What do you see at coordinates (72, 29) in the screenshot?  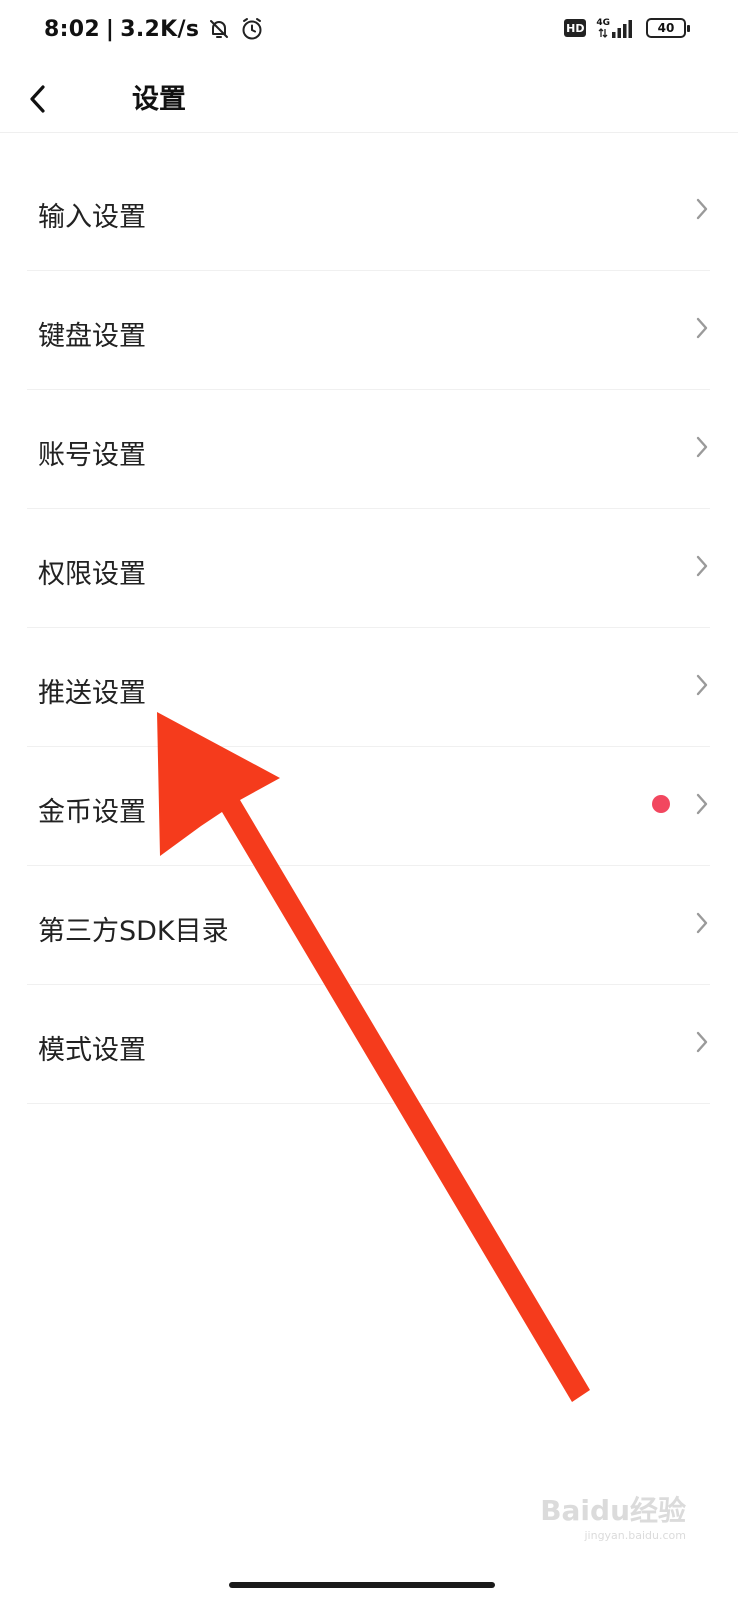 I see `status-time: 8:02` at bounding box center [72, 29].